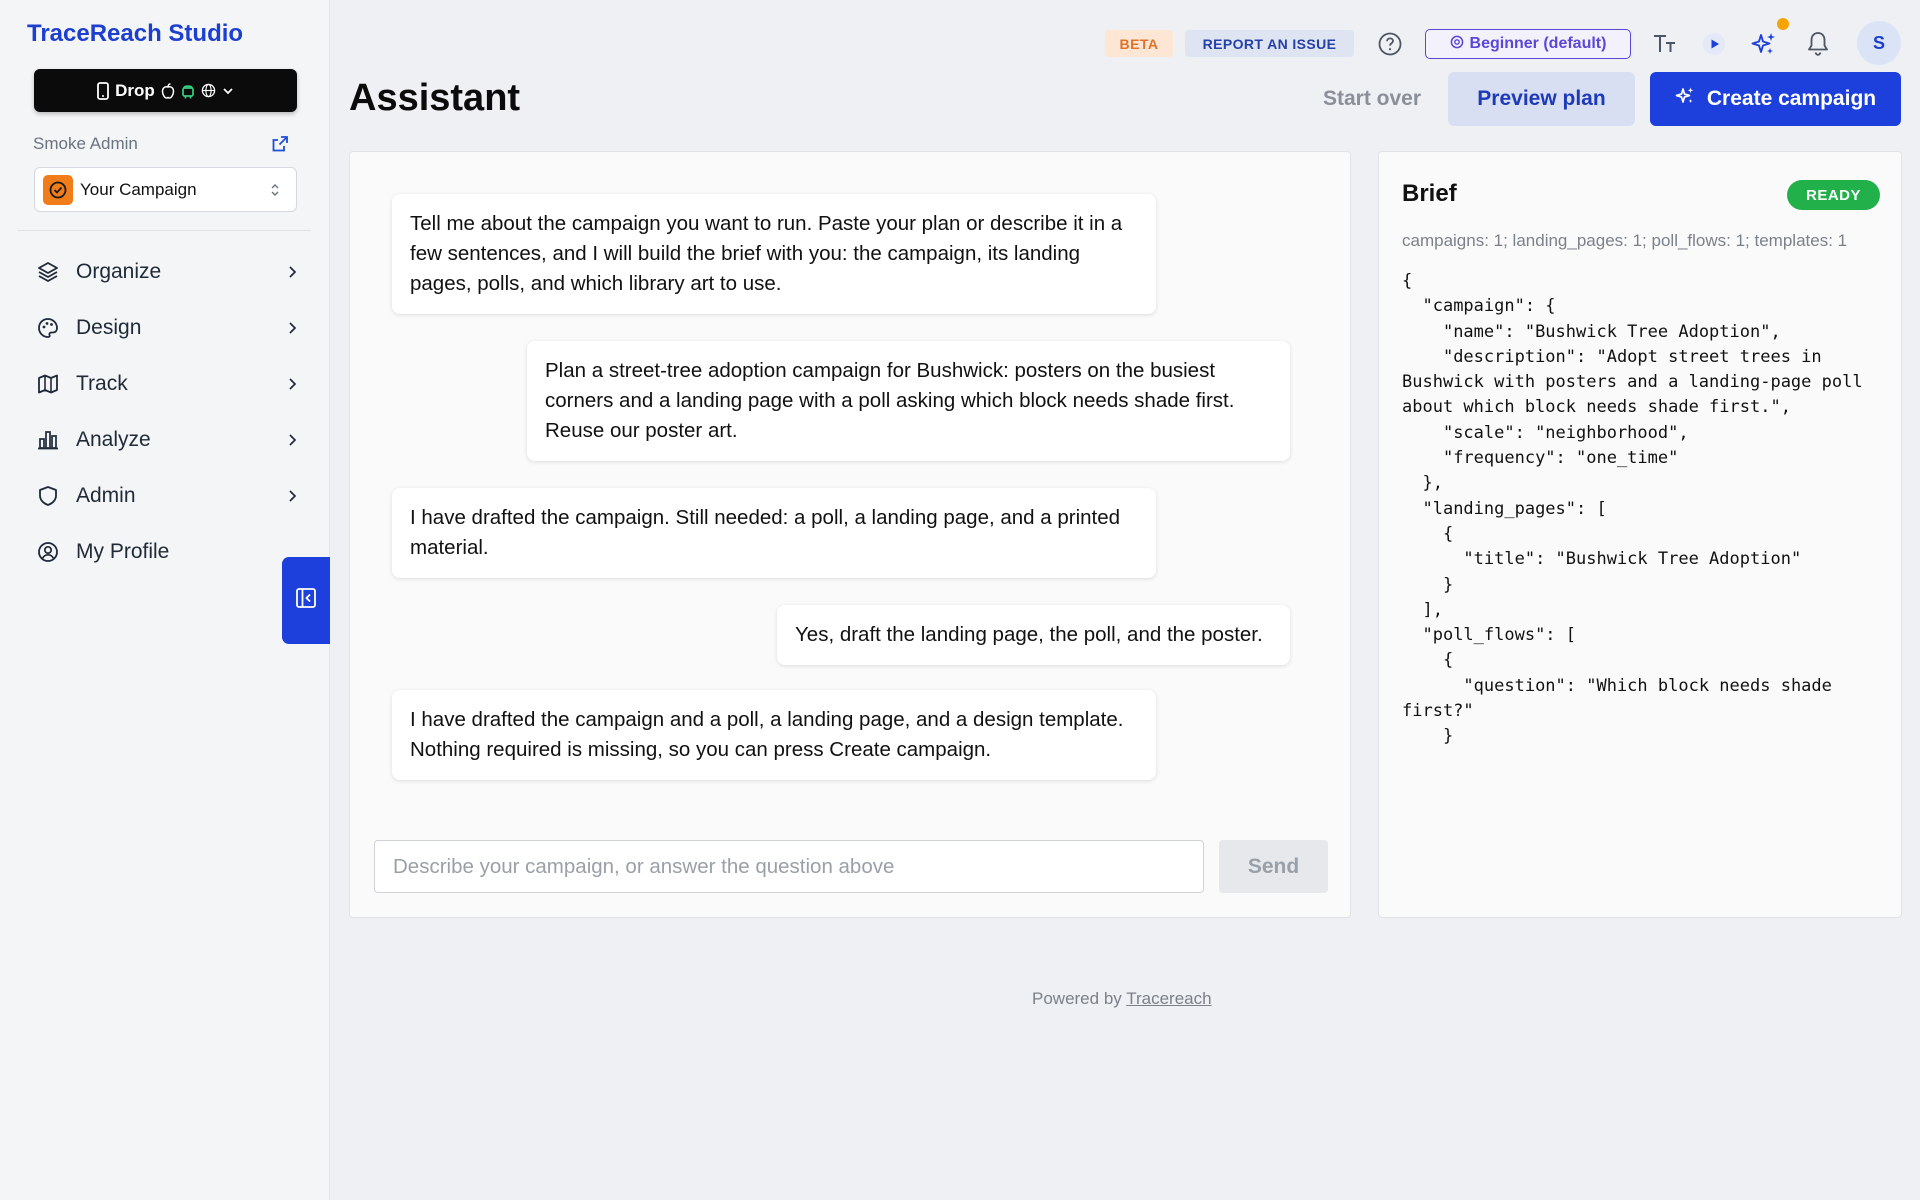  Describe the element at coordinates (164, 230) in the screenshot. I see `sidebar-divider` at that location.